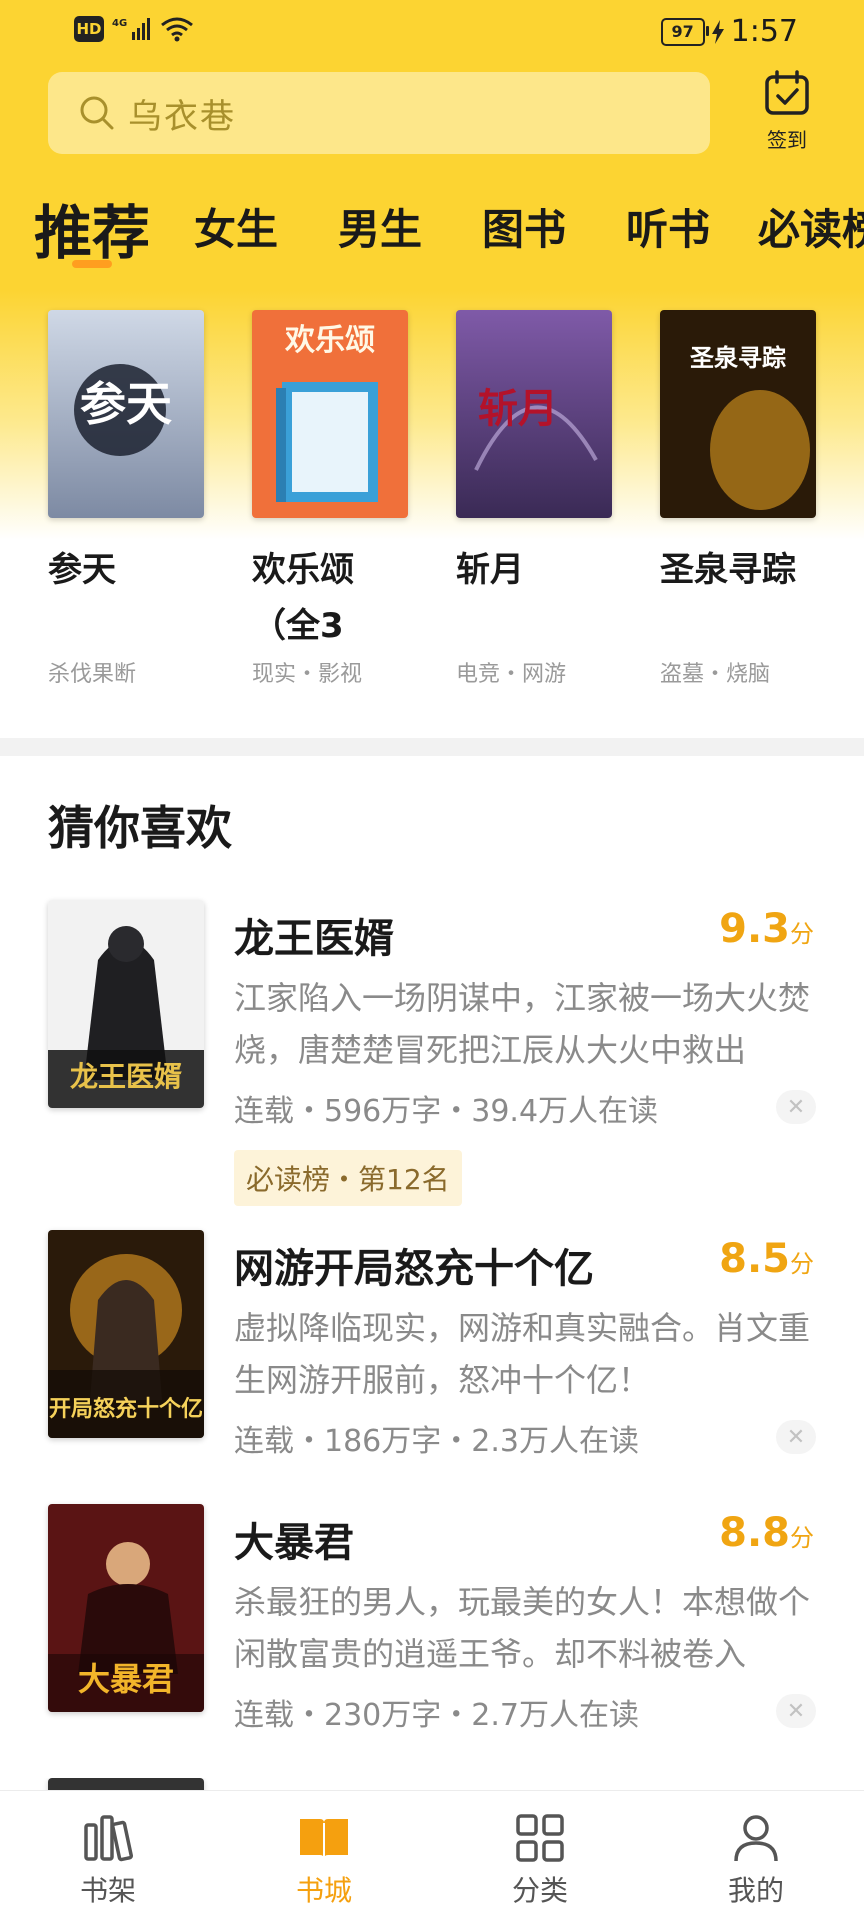 This screenshot has height=1920, width=864. I want to click on book-cover: 参天, so click(126, 414).